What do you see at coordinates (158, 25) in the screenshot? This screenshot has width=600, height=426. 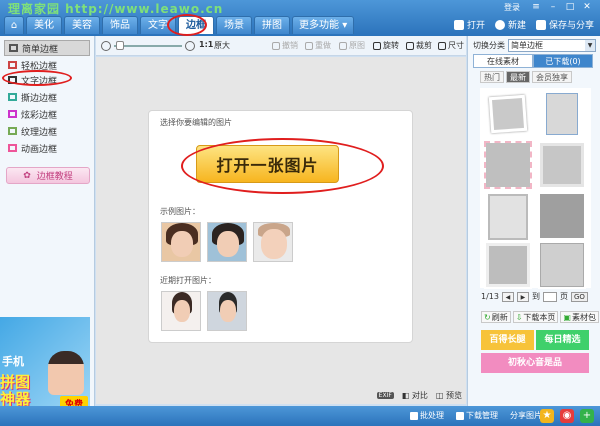 I see `tab-text: 文字` at bounding box center [158, 25].